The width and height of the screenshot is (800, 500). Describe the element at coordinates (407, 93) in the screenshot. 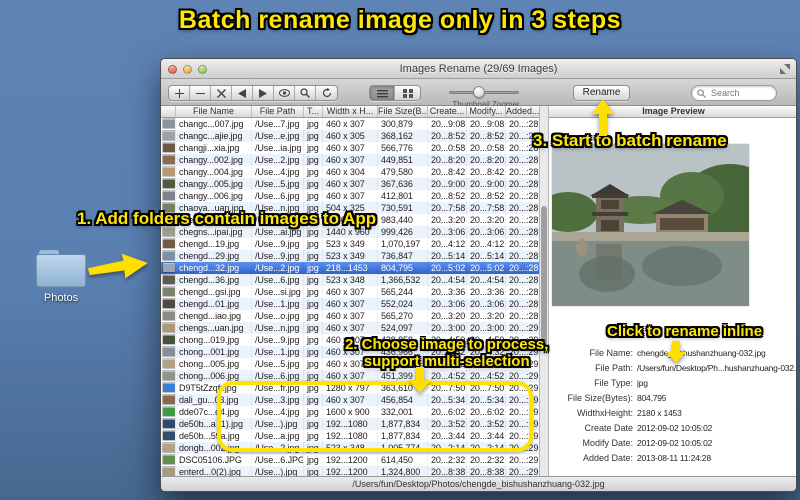

I see `grid-view-button` at that location.